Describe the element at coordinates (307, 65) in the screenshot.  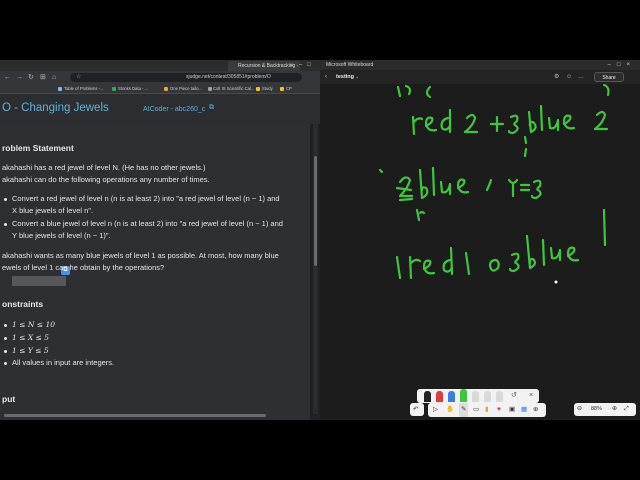
I see `browser-window-controls: ‒□` at that location.